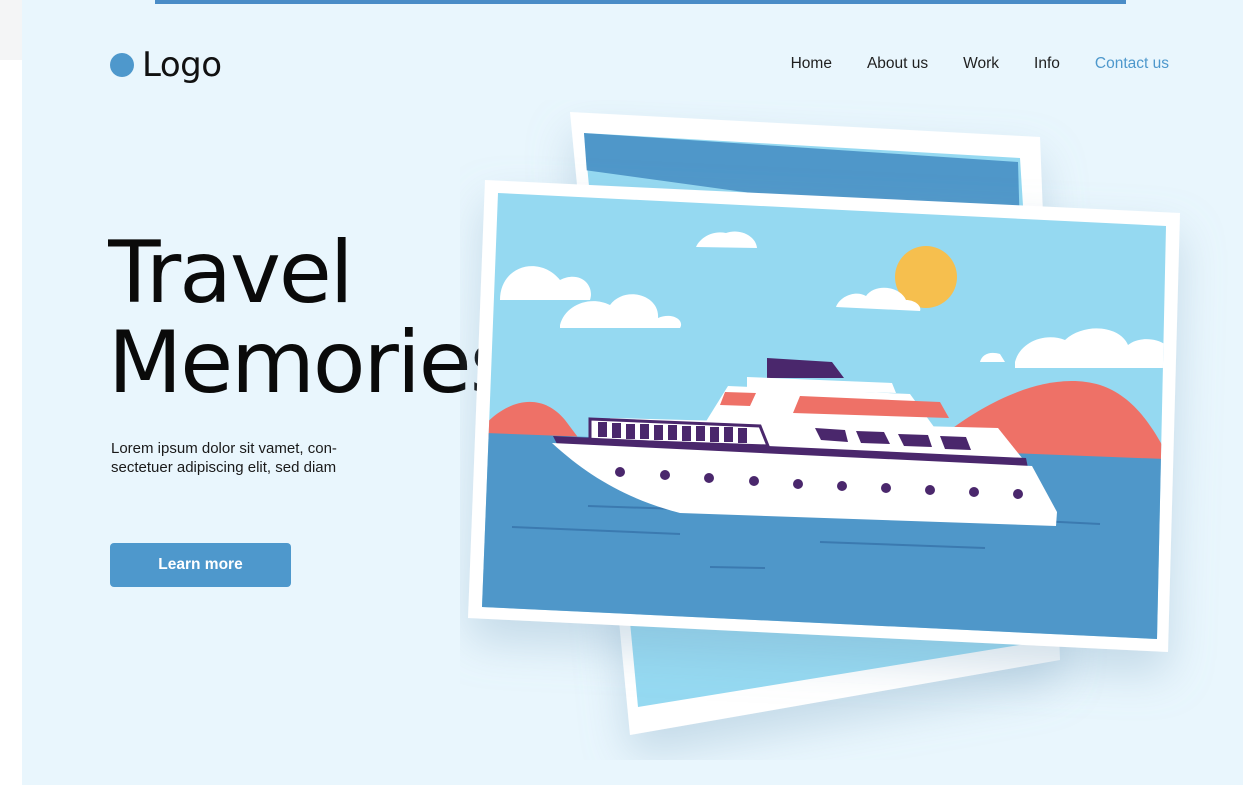  What do you see at coordinates (897, 64) in the screenshot?
I see `nav-about-us: About us` at bounding box center [897, 64].